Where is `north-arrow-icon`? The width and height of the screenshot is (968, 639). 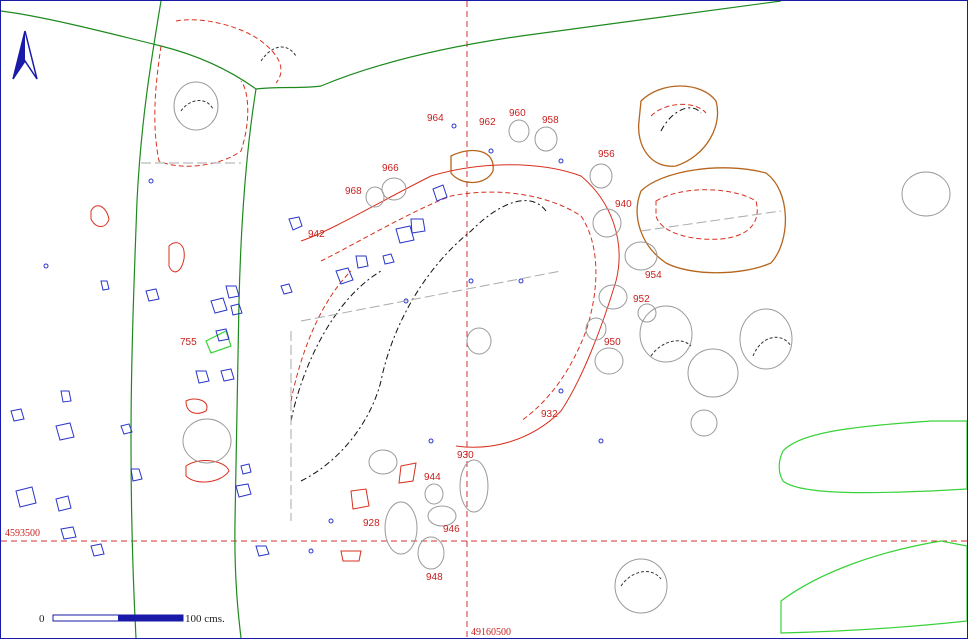
north-arrow-icon is located at coordinates (25, 55).